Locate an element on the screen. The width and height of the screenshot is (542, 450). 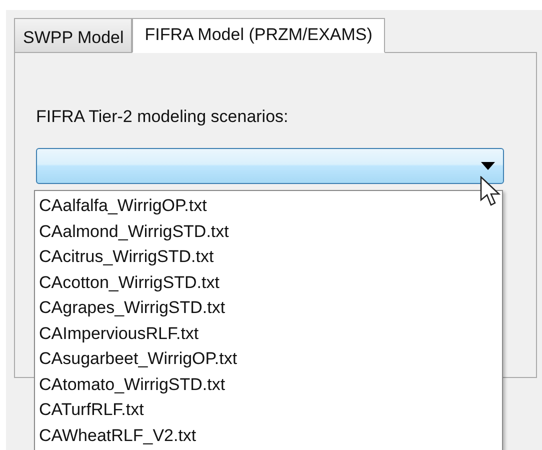
dropdown-option: CAWheatRLF_V2.txt is located at coordinates (268, 435).